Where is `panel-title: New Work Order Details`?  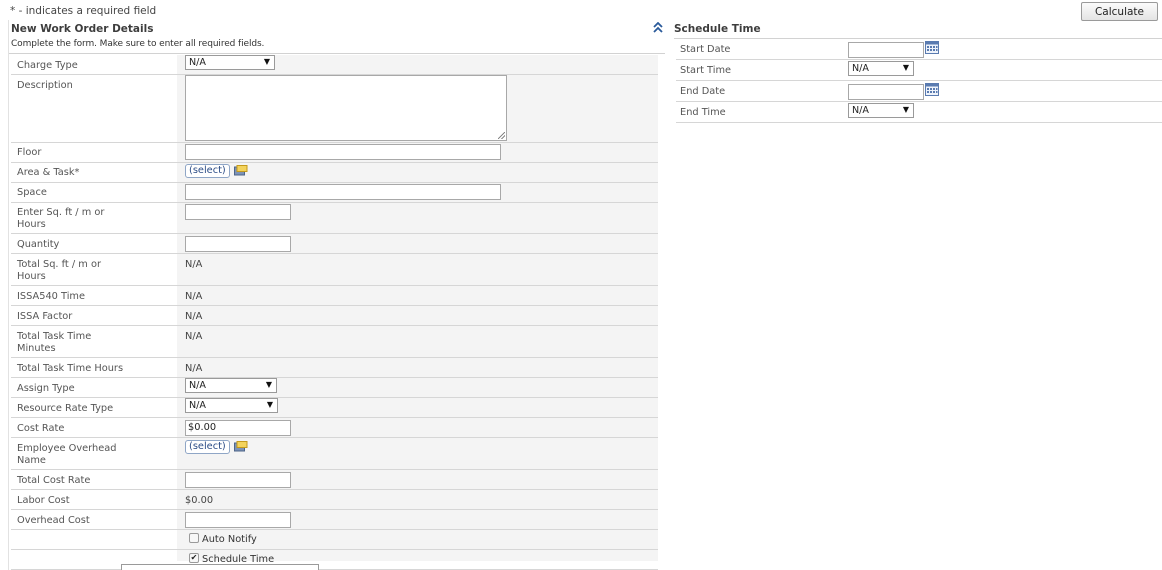 panel-title: New Work Order Details is located at coordinates (82, 29).